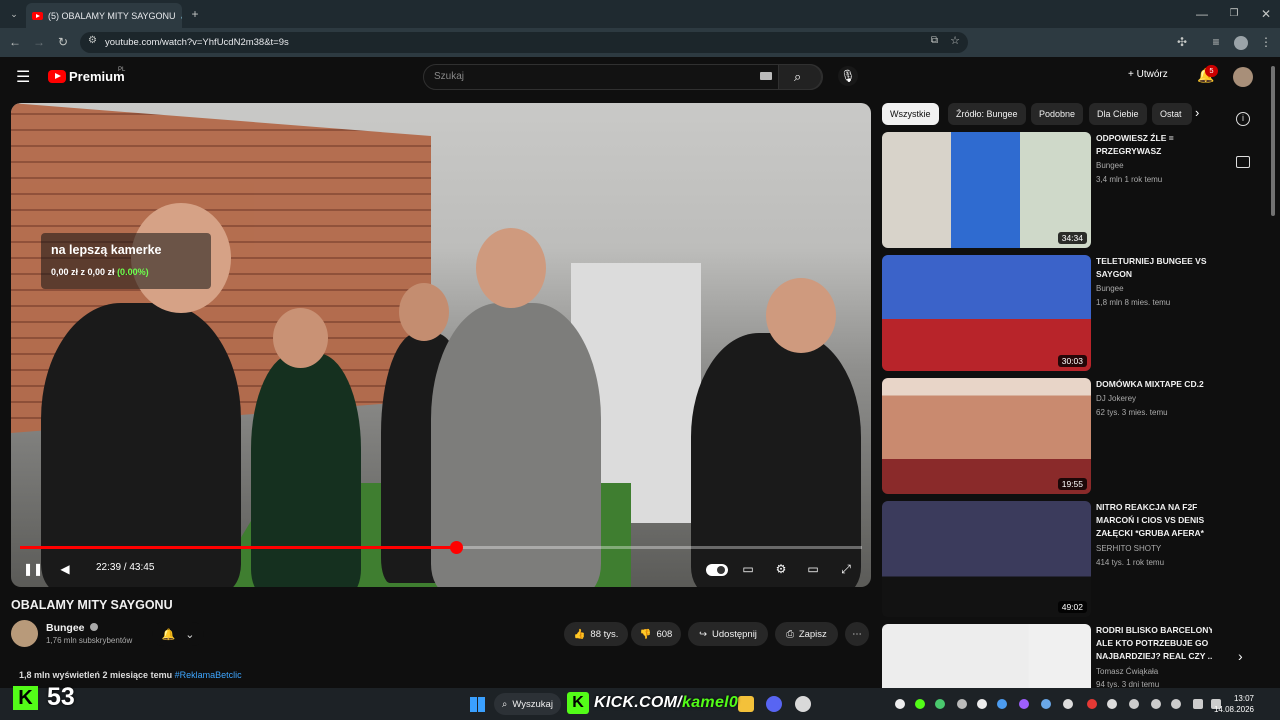  What do you see at coordinates (72, 628) in the screenshot?
I see `channel-name: Bungee` at bounding box center [72, 628].